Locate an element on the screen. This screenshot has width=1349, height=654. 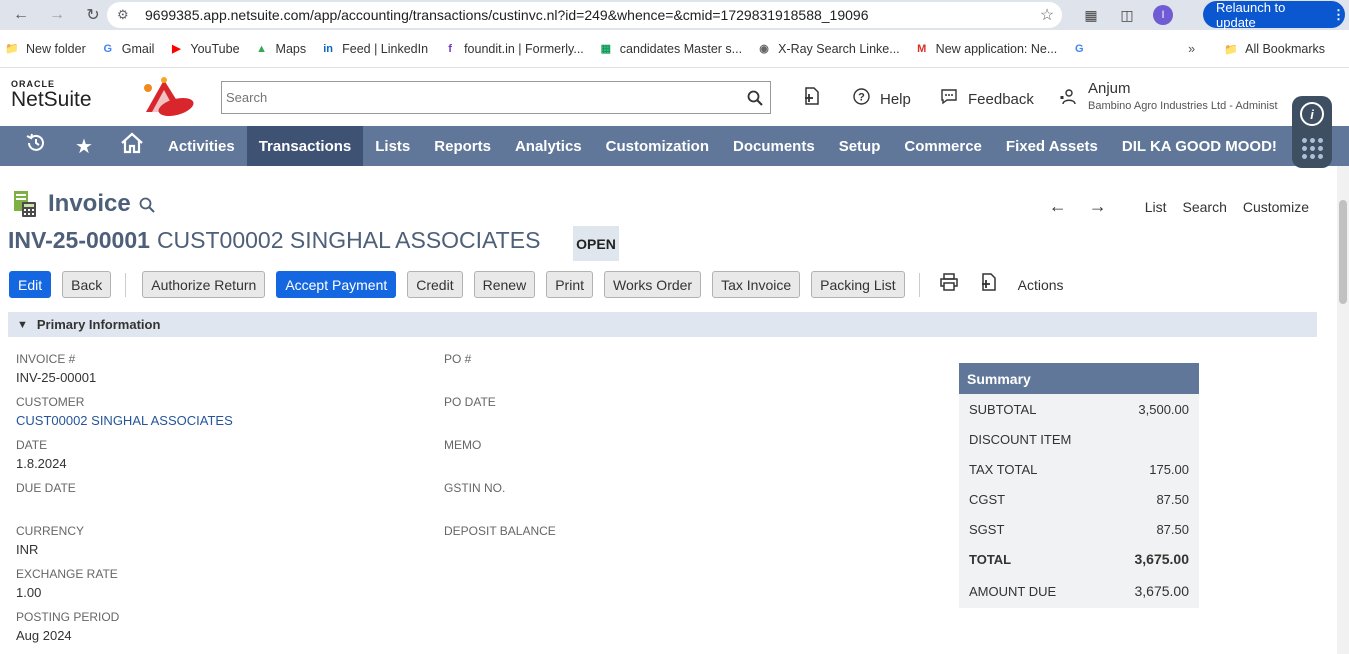
nav-item-reports: Reports is located at coordinates (462, 146).